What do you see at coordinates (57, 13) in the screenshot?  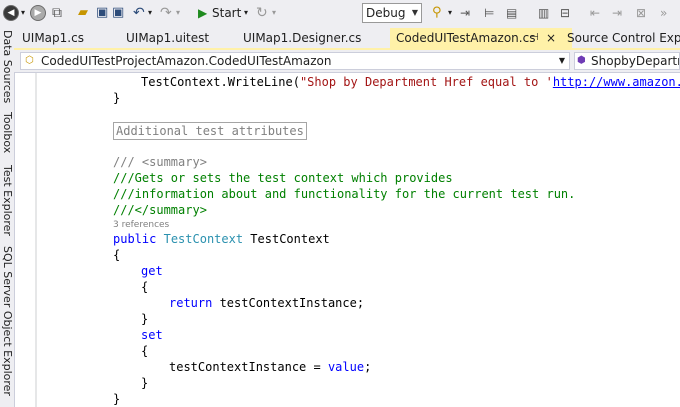 I see `new-project-icon: ⧉` at bounding box center [57, 13].